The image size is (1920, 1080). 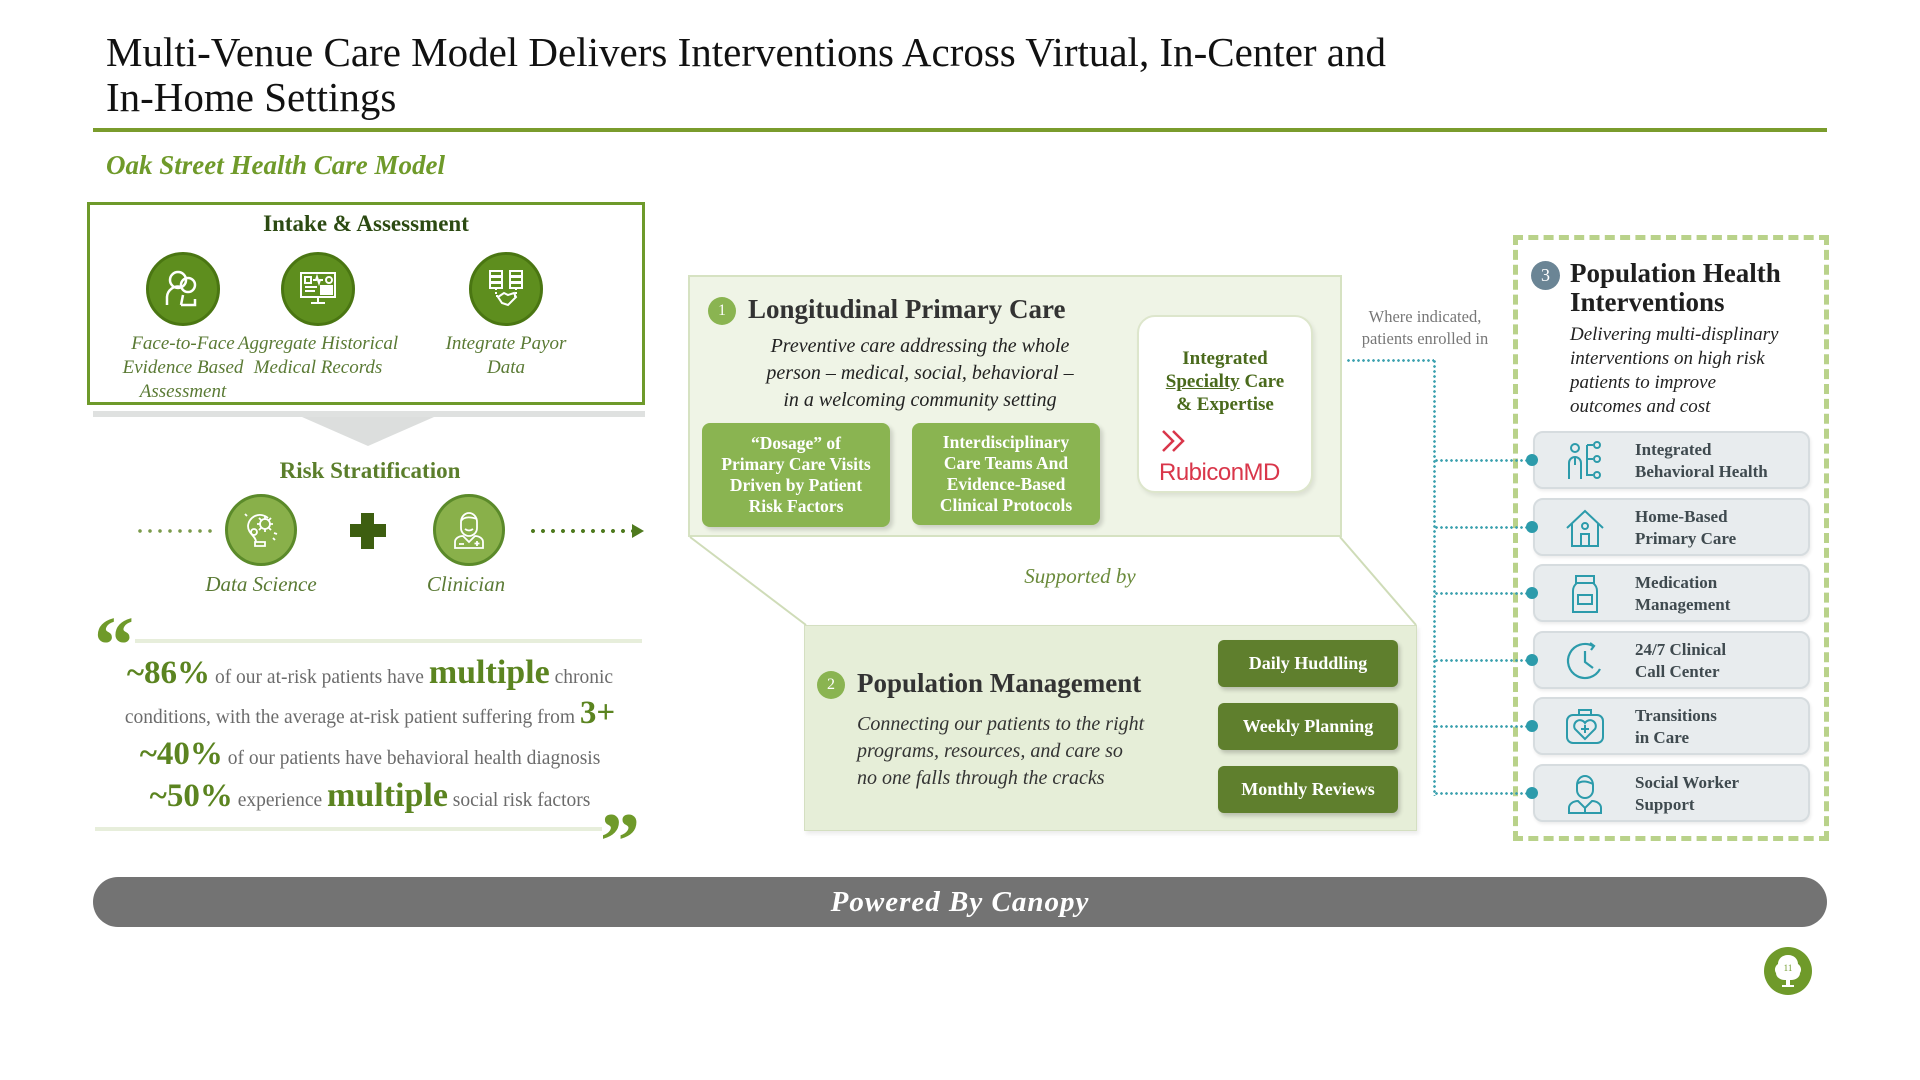 I want to click on weekly-planning-button: Weekly Planning, so click(x=1308, y=726).